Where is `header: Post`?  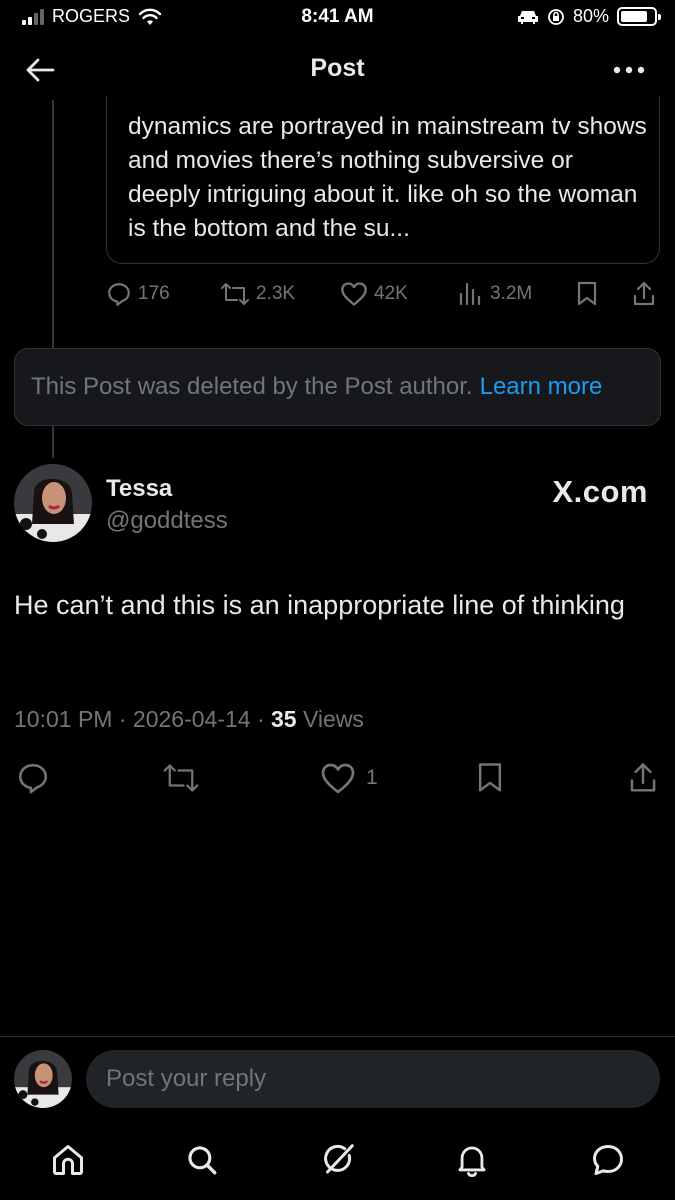
header: Post is located at coordinates (337, 70).